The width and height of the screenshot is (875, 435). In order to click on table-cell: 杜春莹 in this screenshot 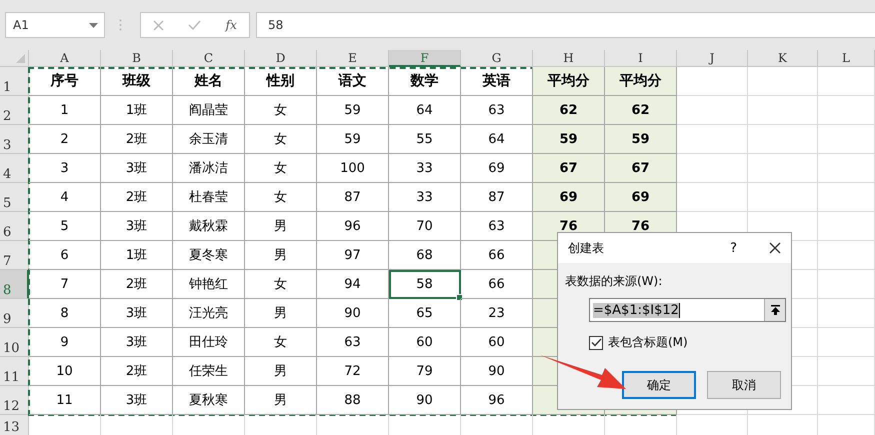, I will do `click(209, 197)`.